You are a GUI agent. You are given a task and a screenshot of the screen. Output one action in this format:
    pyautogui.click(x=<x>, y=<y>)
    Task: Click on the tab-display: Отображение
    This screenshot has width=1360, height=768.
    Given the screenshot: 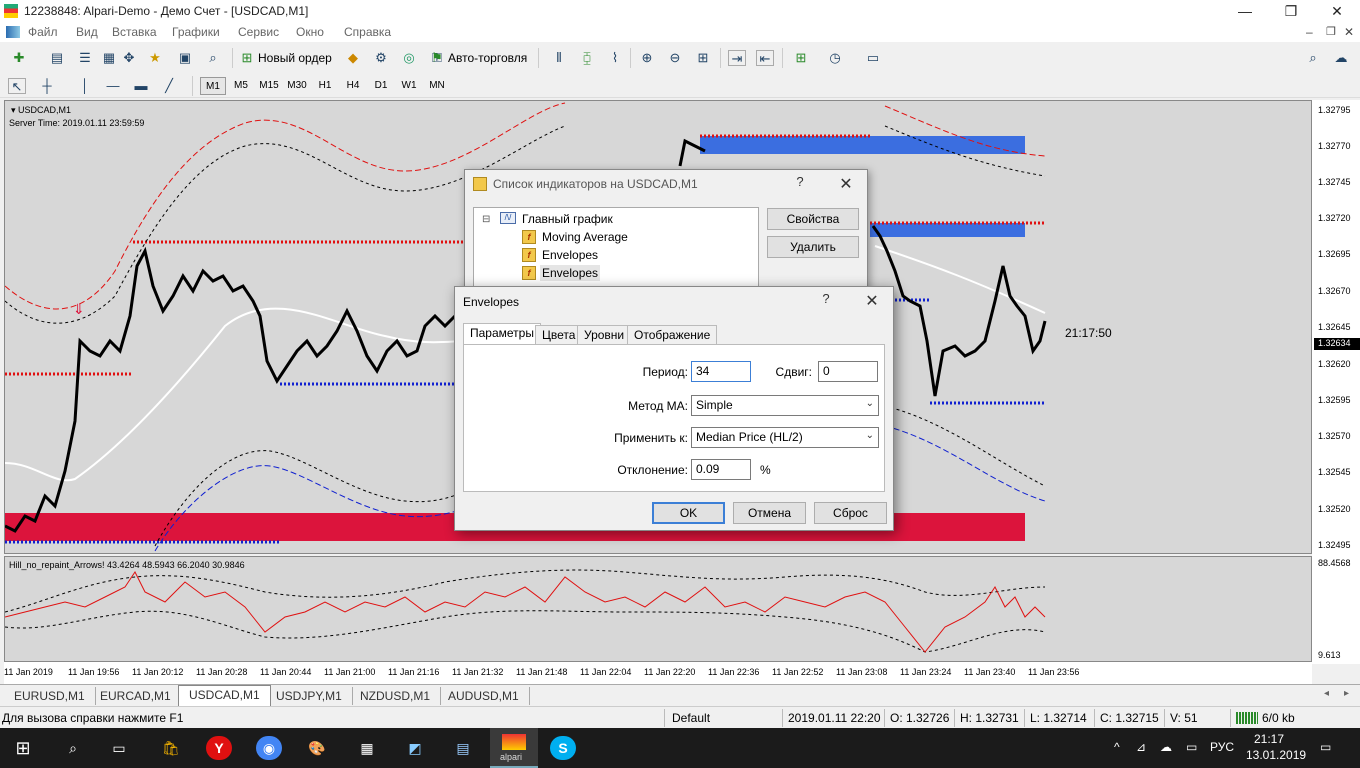 What is the action you would take?
    pyautogui.click(x=672, y=335)
    